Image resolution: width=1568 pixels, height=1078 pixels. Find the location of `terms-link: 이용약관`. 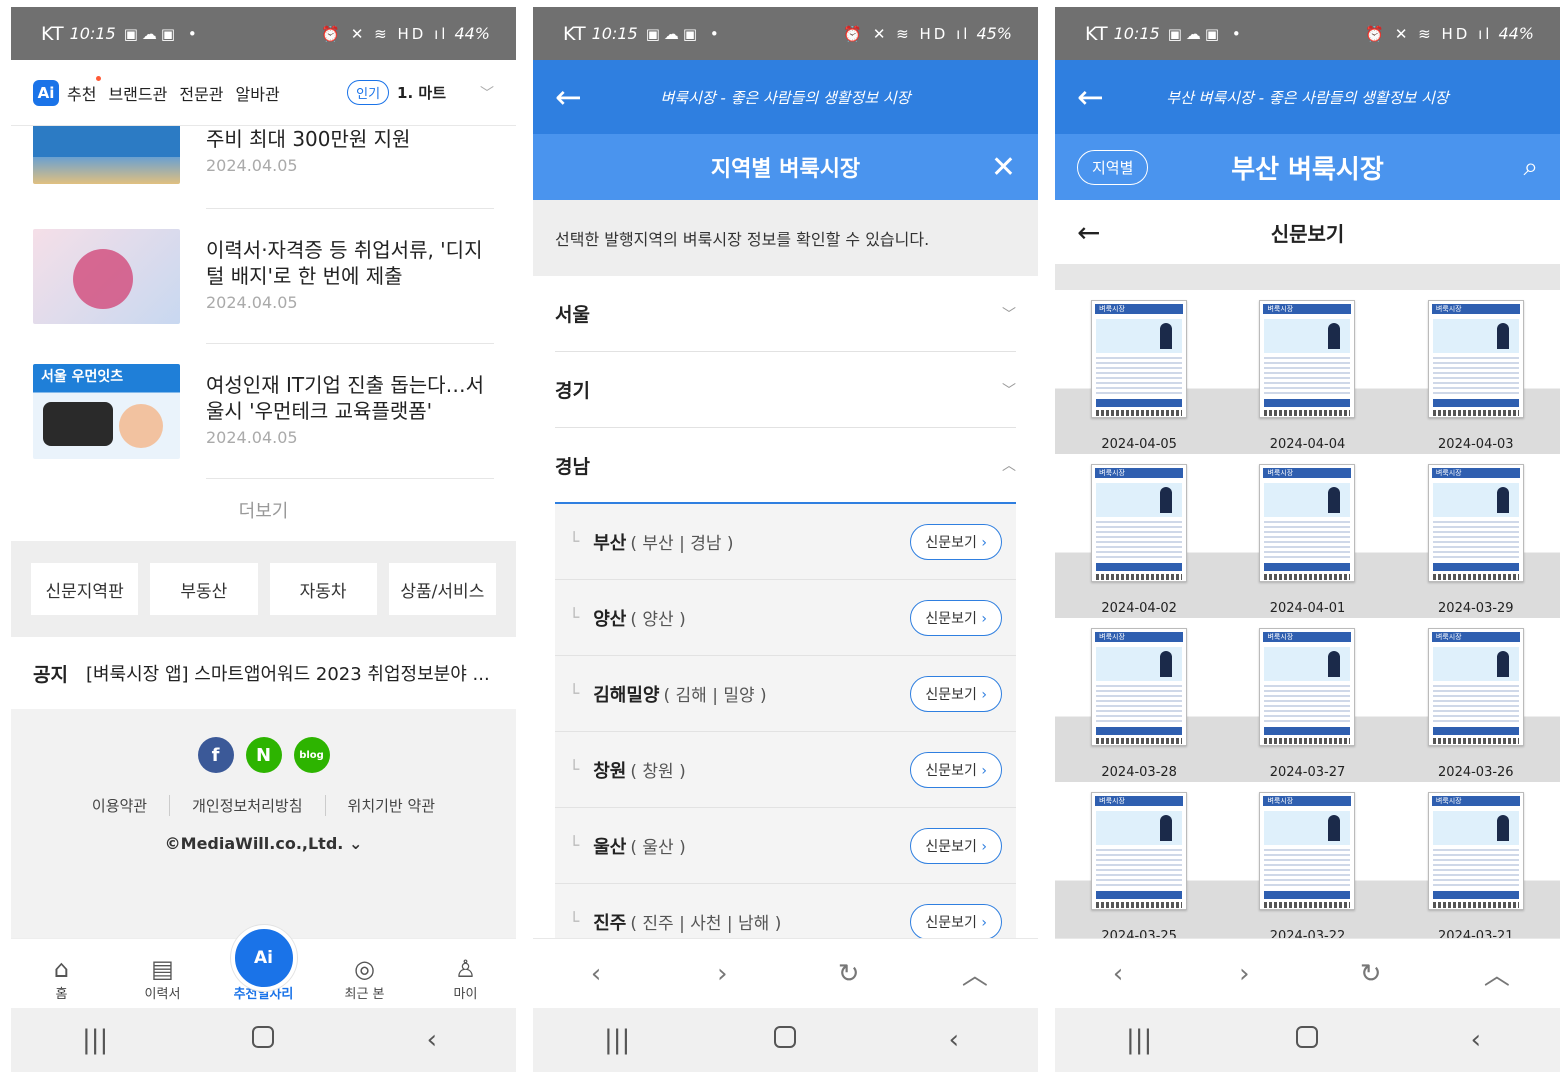

terms-link: 이용약관 is located at coordinates (119, 805).